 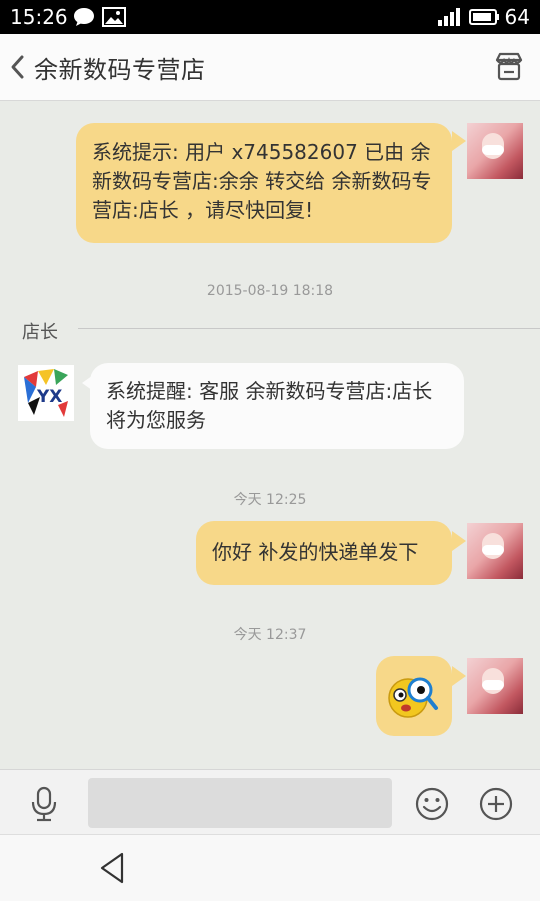 What do you see at coordinates (44, 804) in the screenshot?
I see `microphone-icon` at bounding box center [44, 804].